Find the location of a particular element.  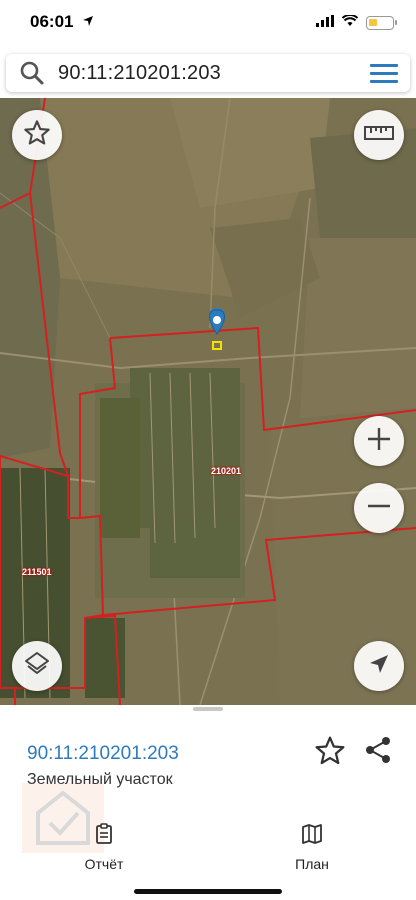

search-icon is located at coordinates (32, 73).